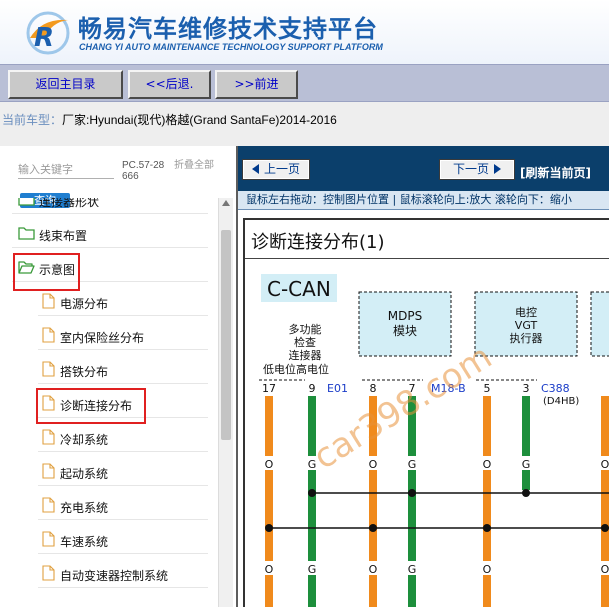 The image size is (609, 607). I want to click on next-page-label: 下一页, so click(470, 169).